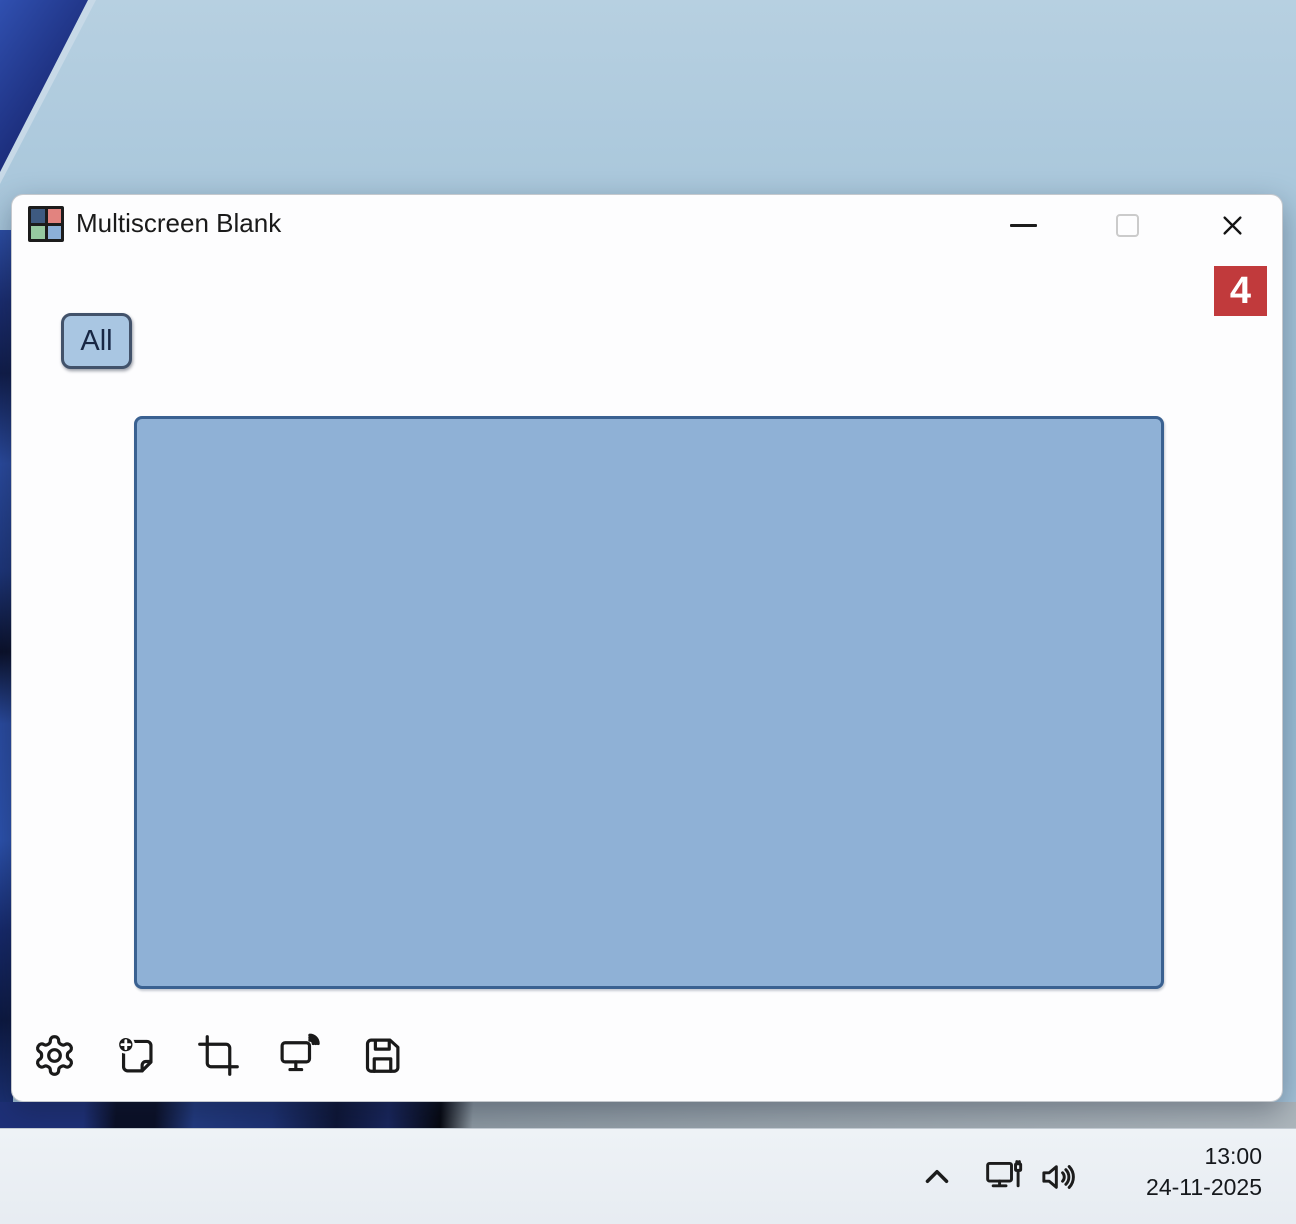 The width and height of the screenshot is (1296, 1224). Describe the element at coordinates (300, 1052) in the screenshot. I see `monitor-cast-icon` at that location.